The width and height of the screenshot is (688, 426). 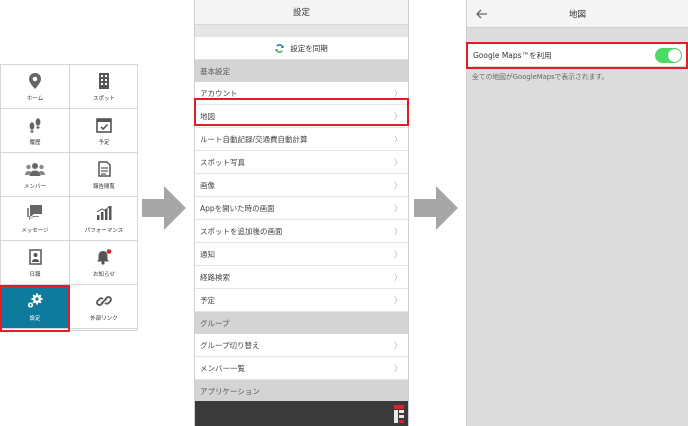 I want to click on map-pin-icon, so click(x=35, y=81).